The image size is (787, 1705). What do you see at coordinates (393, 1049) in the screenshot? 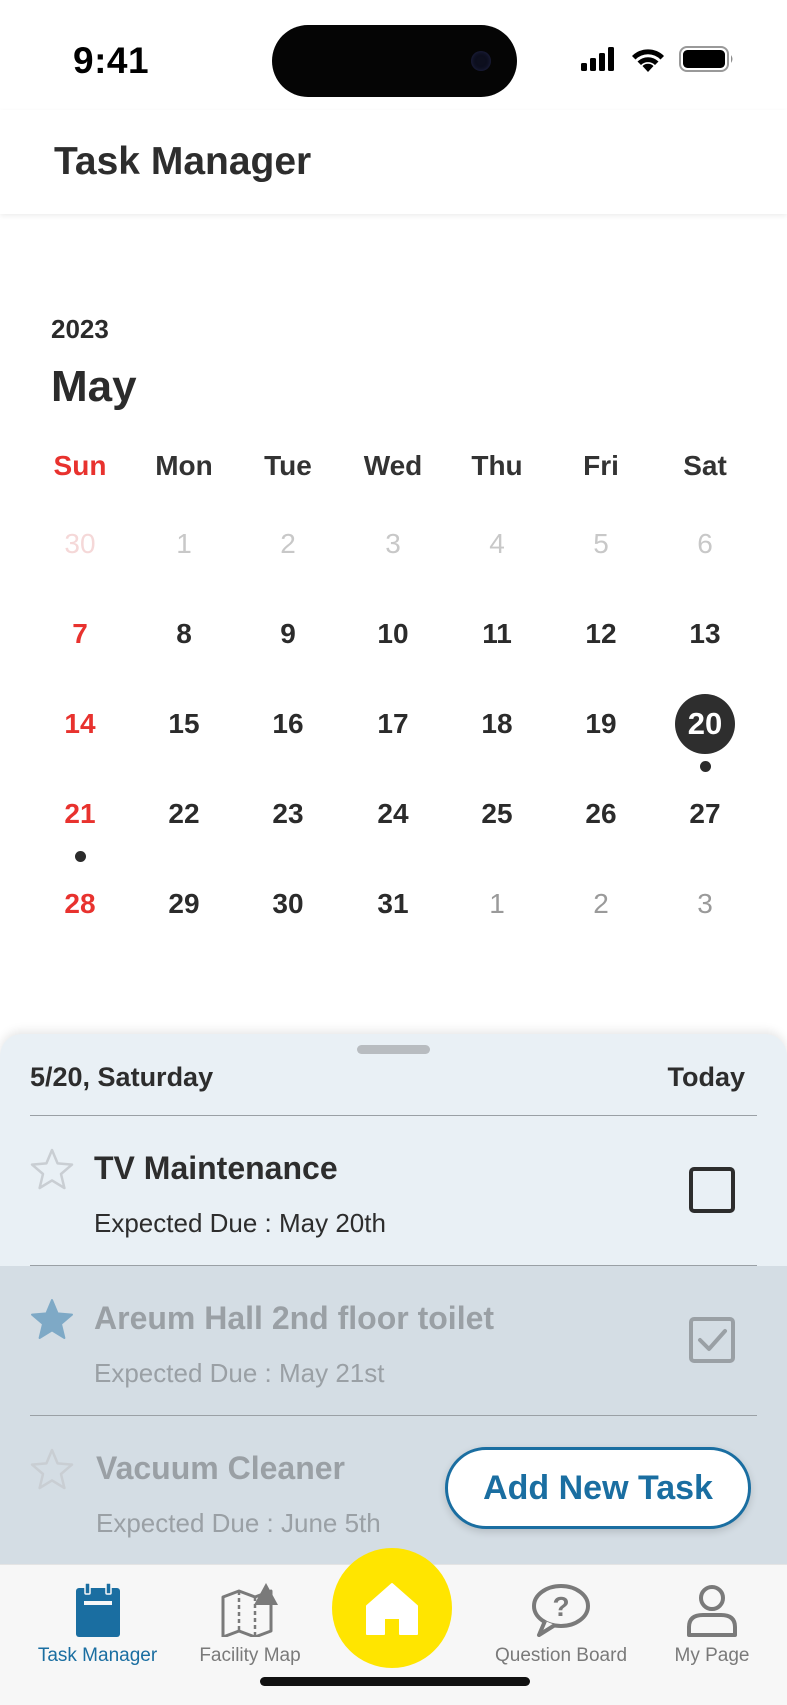
I see `sheet-drag-handle` at bounding box center [393, 1049].